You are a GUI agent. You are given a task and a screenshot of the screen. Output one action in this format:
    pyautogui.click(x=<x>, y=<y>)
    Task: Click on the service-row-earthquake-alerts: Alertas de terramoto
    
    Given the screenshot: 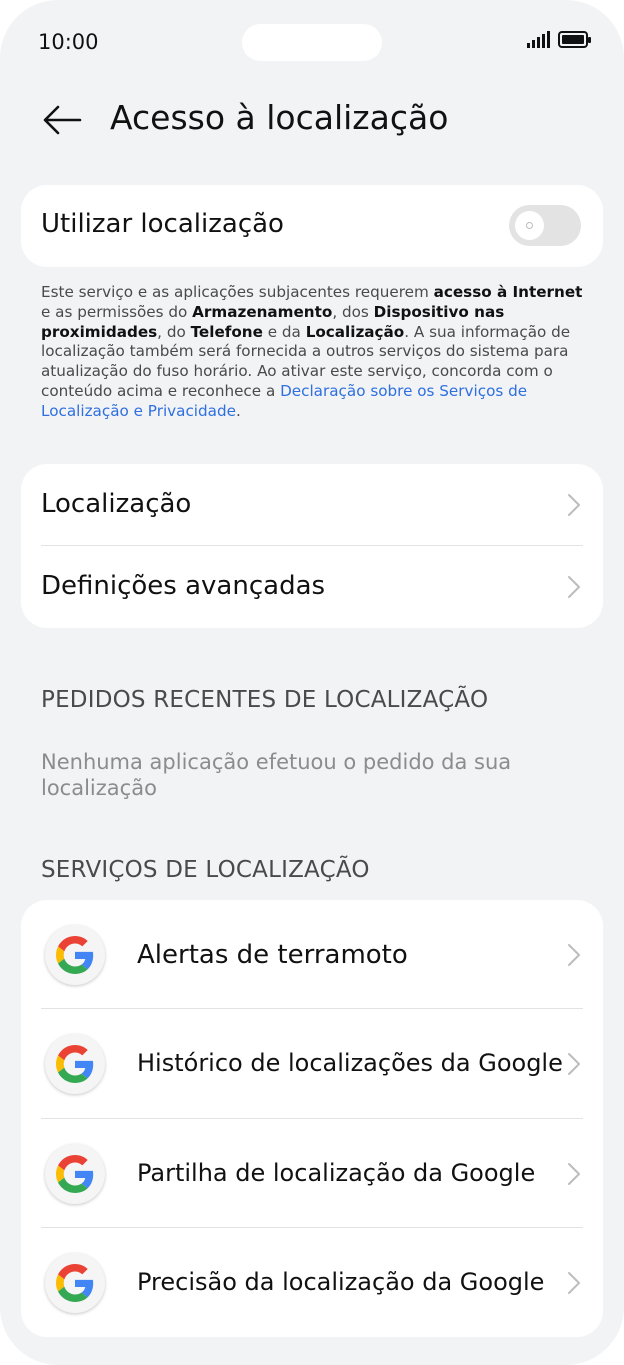 What is the action you would take?
    pyautogui.click(x=312, y=954)
    